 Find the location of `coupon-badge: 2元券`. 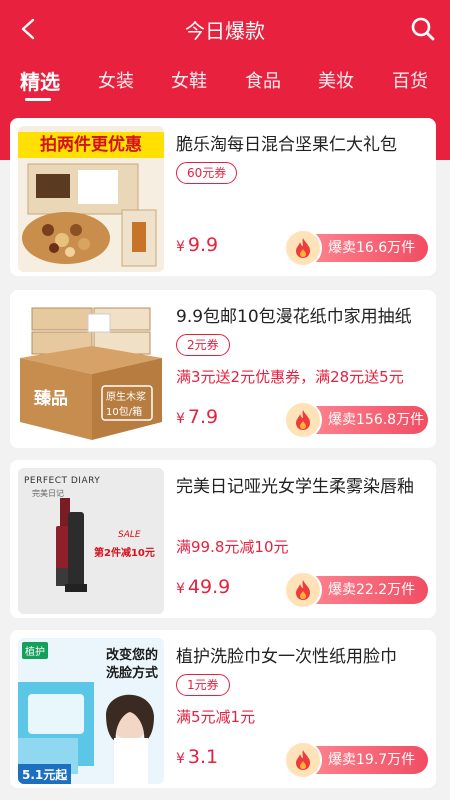

coupon-badge: 2元券 is located at coordinates (203, 345).